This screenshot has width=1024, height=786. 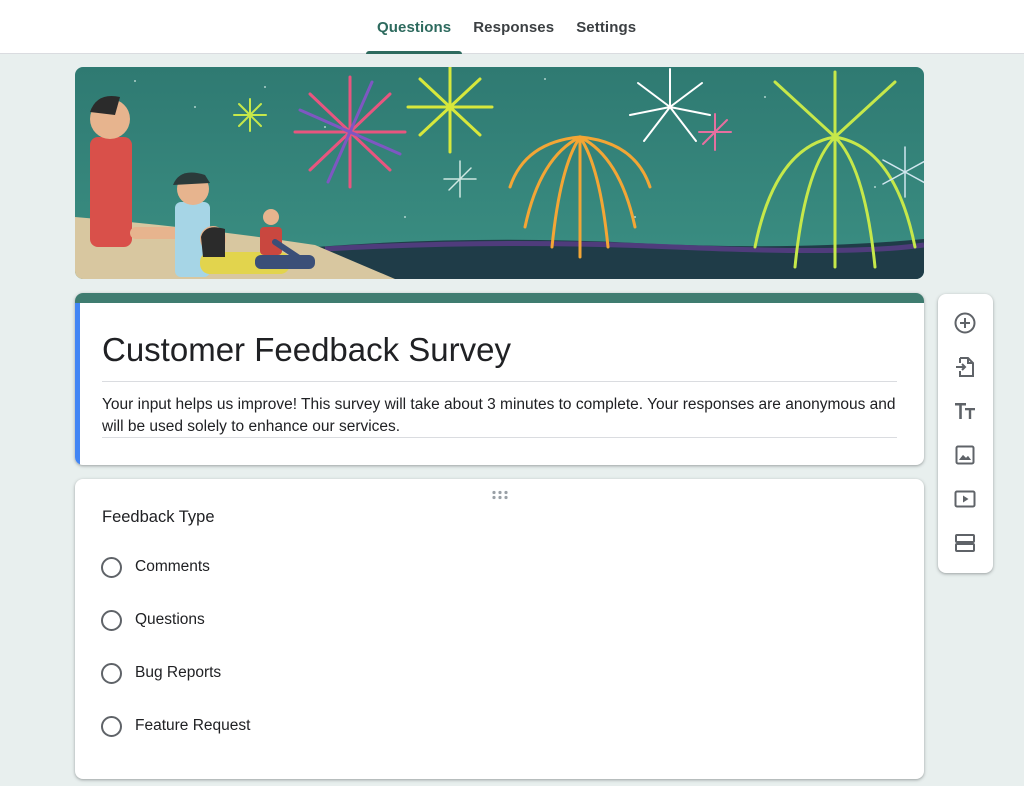 What do you see at coordinates (499, 437) in the screenshot?
I see `description-underline` at bounding box center [499, 437].